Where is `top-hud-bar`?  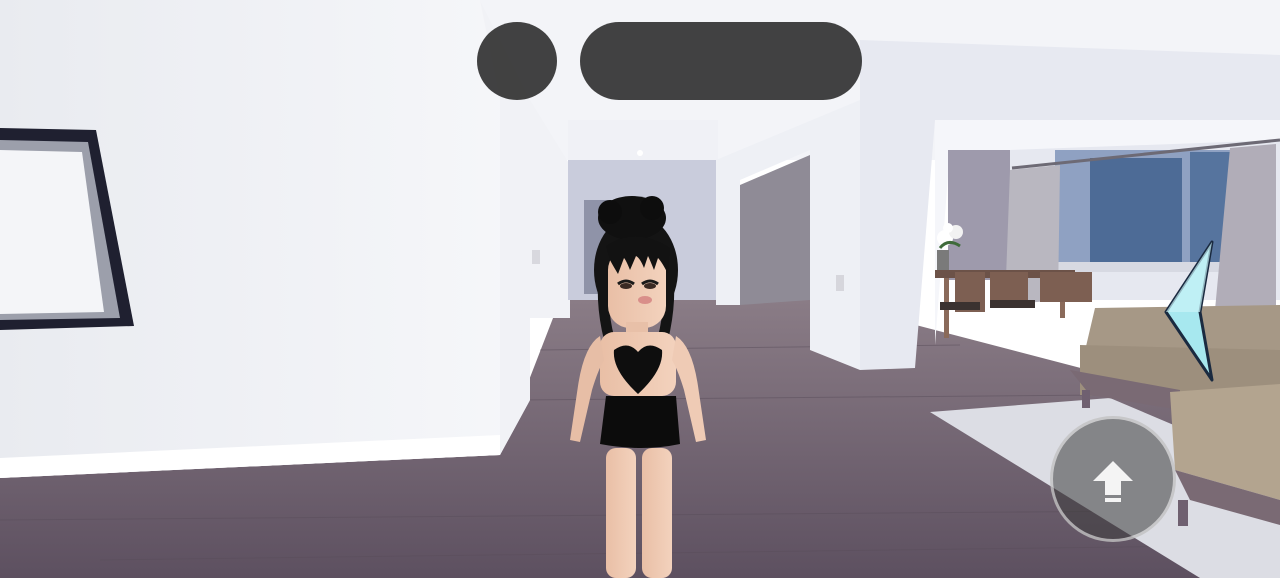 top-hud-bar is located at coordinates (721, 61).